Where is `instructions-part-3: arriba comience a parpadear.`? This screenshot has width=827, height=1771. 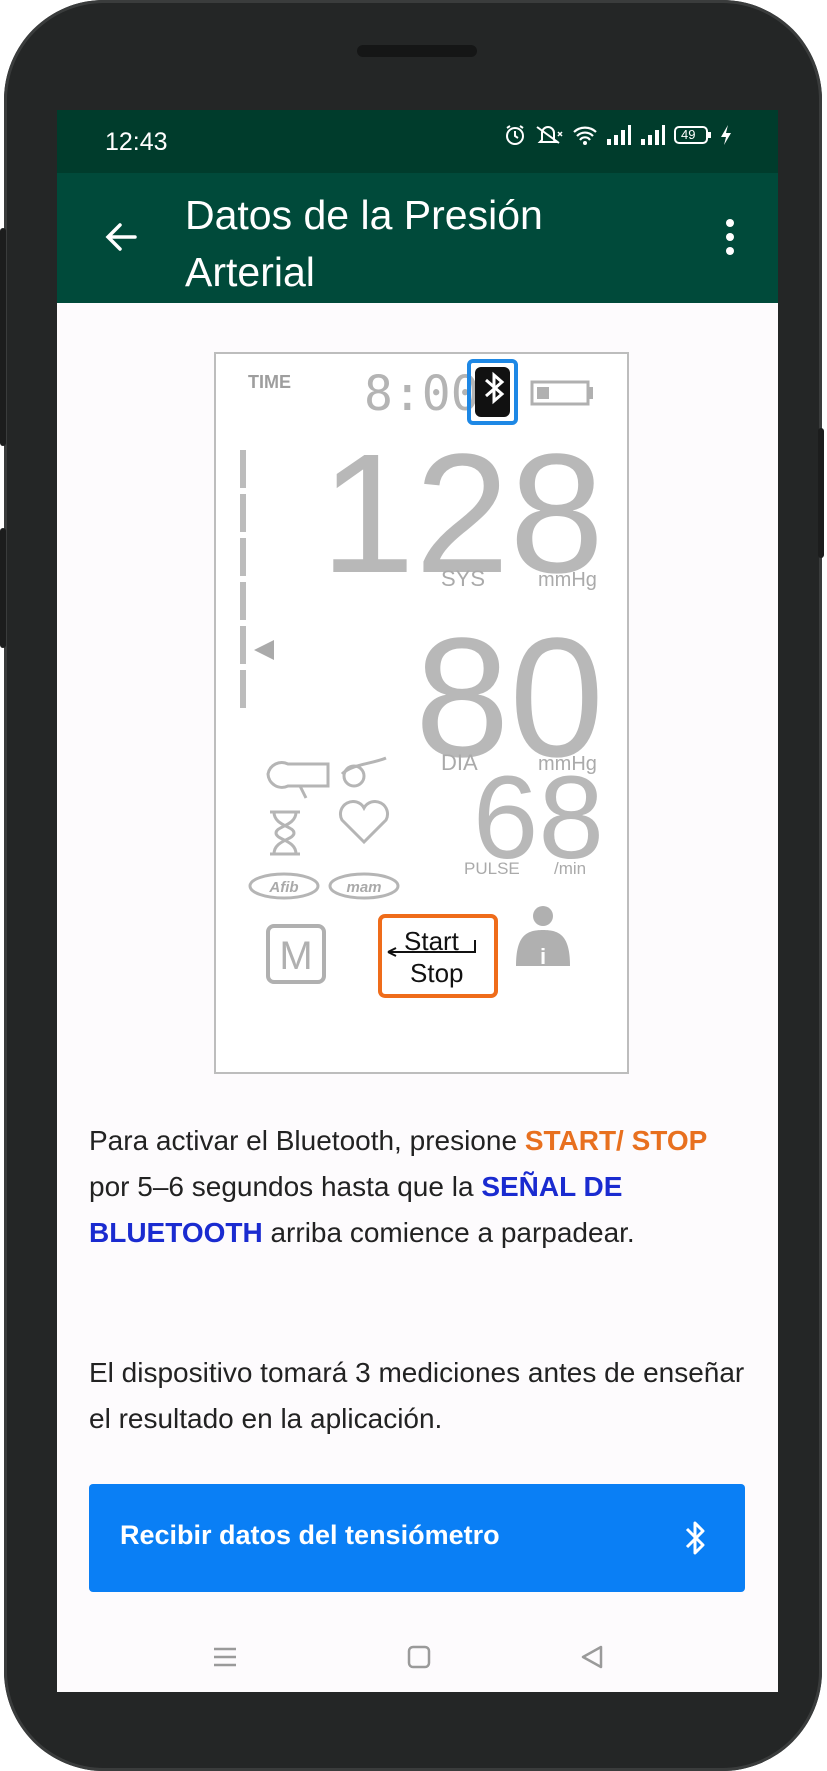 instructions-part-3: arriba comience a parpadear. is located at coordinates (448, 1232).